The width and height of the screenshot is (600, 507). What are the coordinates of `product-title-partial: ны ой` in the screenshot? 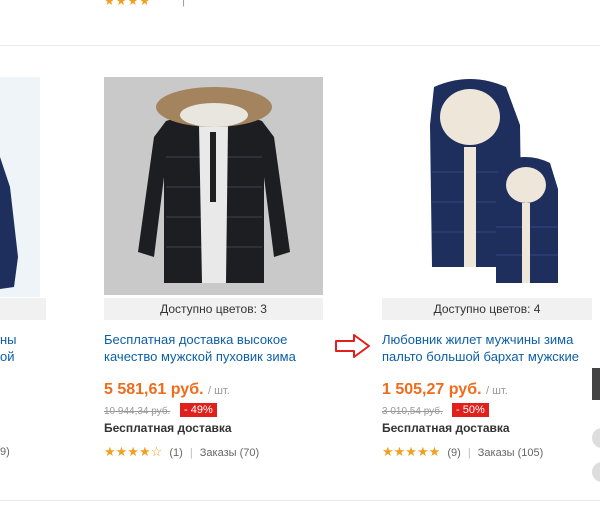 It's located at (8, 348).